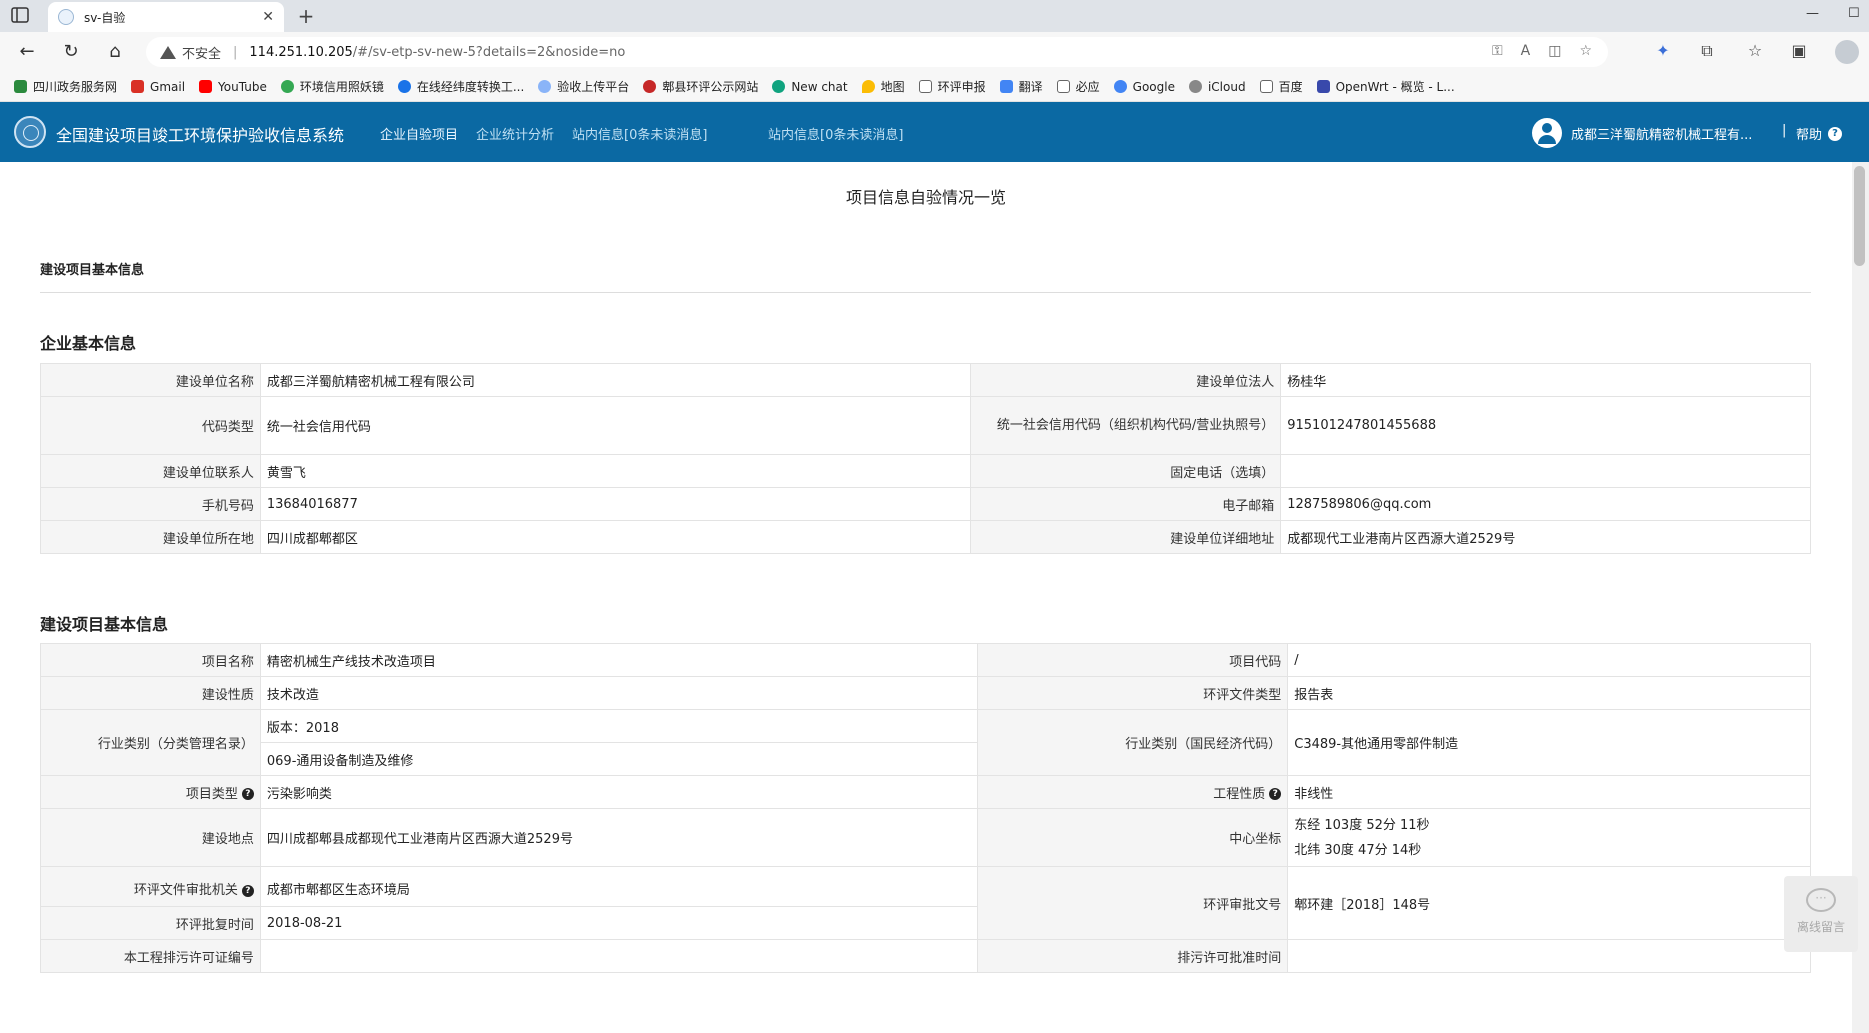 This screenshot has width=1869, height=1033. Describe the element at coordinates (88, 343) in the screenshot. I see `enterprise-heading: 企业基本信息` at that location.